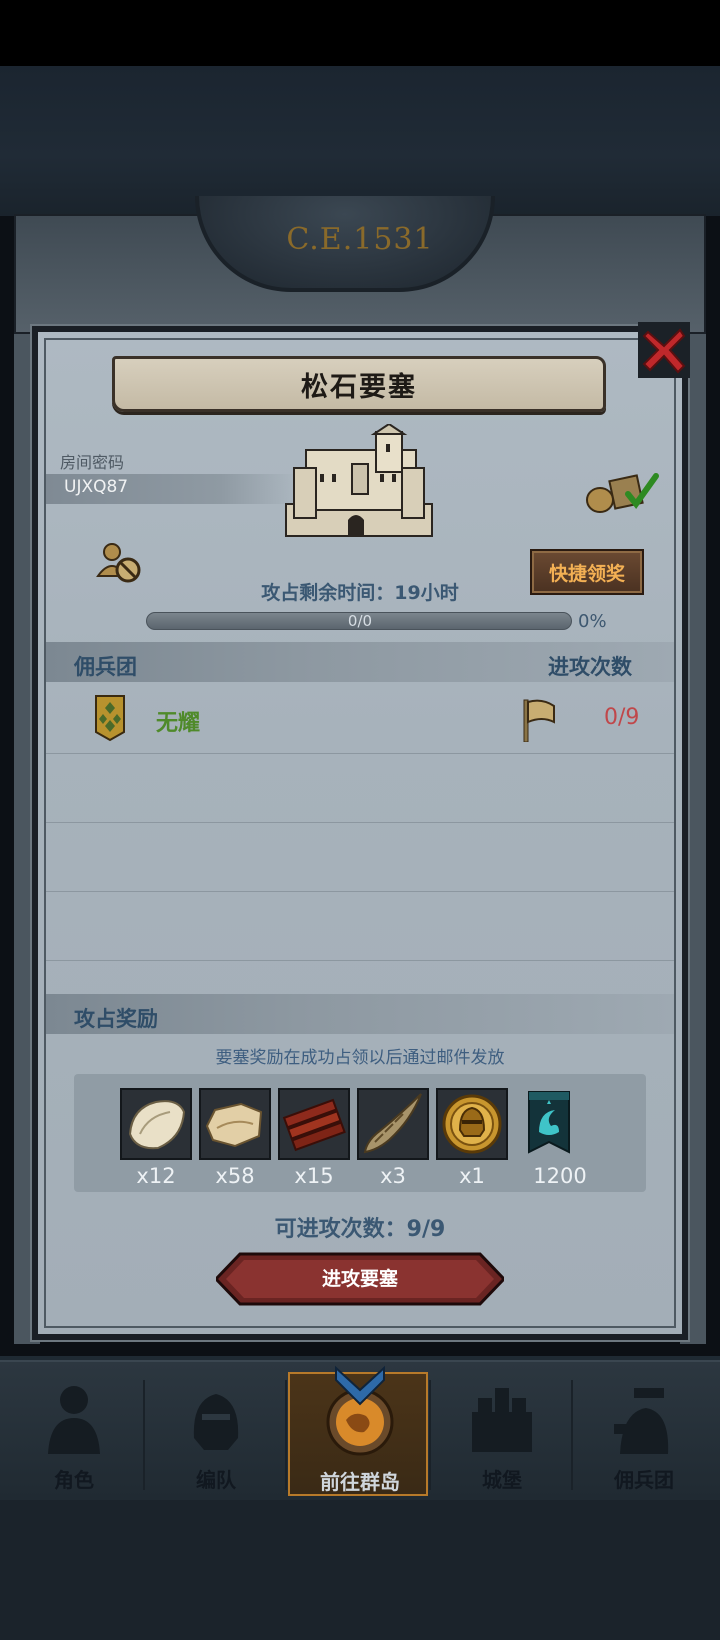 Image resolution: width=720 pixels, height=1640 pixels. What do you see at coordinates (393, 1176) in the screenshot?
I see `reward-qty: x3` at bounding box center [393, 1176].